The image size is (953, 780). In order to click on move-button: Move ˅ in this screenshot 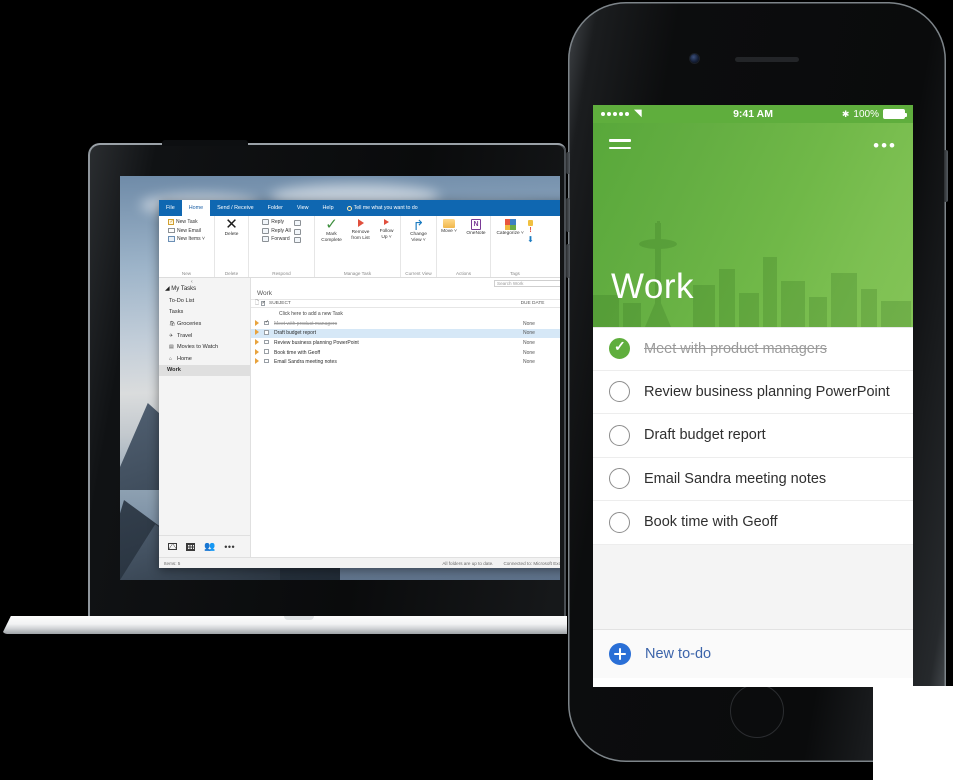, I will do `click(449, 227)`.